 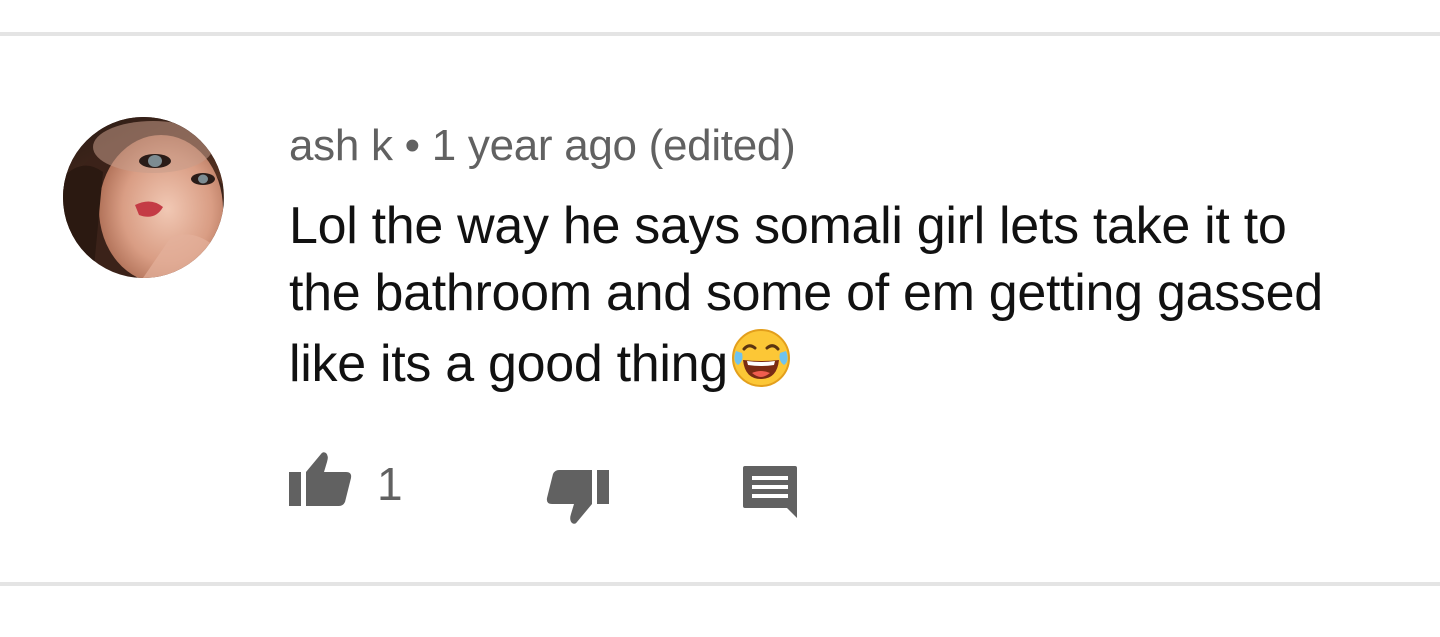 I want to click on avatar-image, so click(x=143, y=197).